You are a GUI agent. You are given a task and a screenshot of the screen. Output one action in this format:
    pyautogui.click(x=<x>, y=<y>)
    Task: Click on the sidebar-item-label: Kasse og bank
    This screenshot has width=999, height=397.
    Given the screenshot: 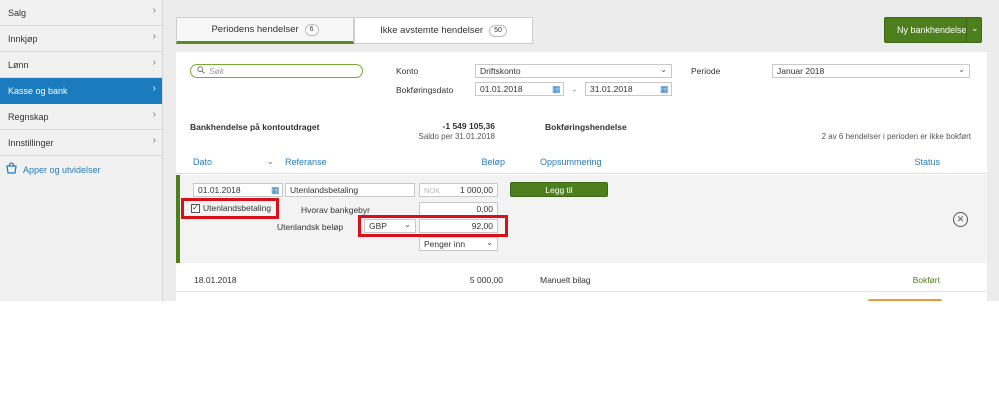 What is the action you would take?
    pyautogui.click(x=38, y=90)
    